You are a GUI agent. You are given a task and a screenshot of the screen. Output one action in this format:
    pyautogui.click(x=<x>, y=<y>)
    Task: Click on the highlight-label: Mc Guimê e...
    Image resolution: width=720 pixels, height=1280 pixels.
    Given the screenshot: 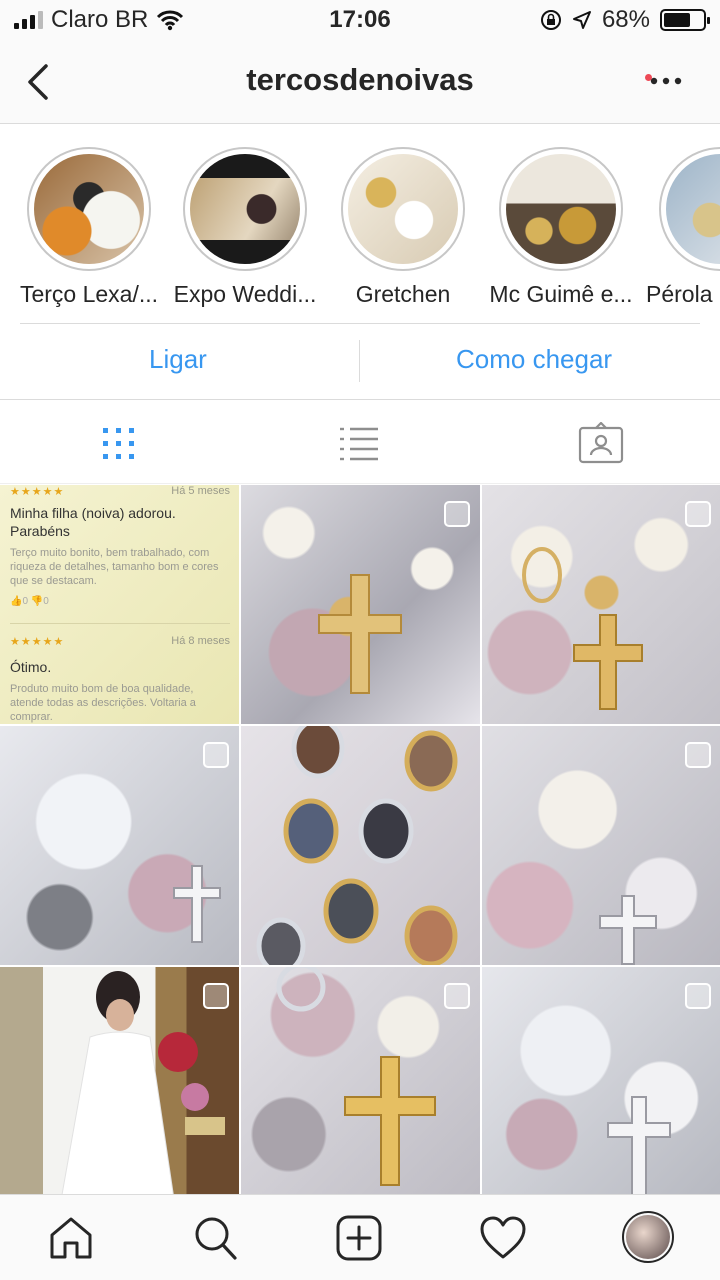 What is the action you would take?
    pyautogui.click(x=561, y=294)
    